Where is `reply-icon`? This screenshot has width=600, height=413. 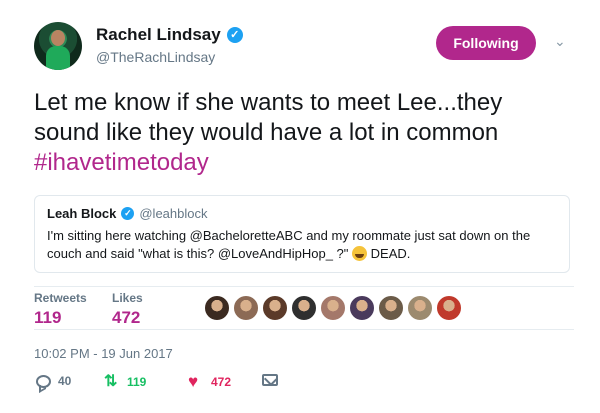
reply-icon is located at coordinates (43, 381).